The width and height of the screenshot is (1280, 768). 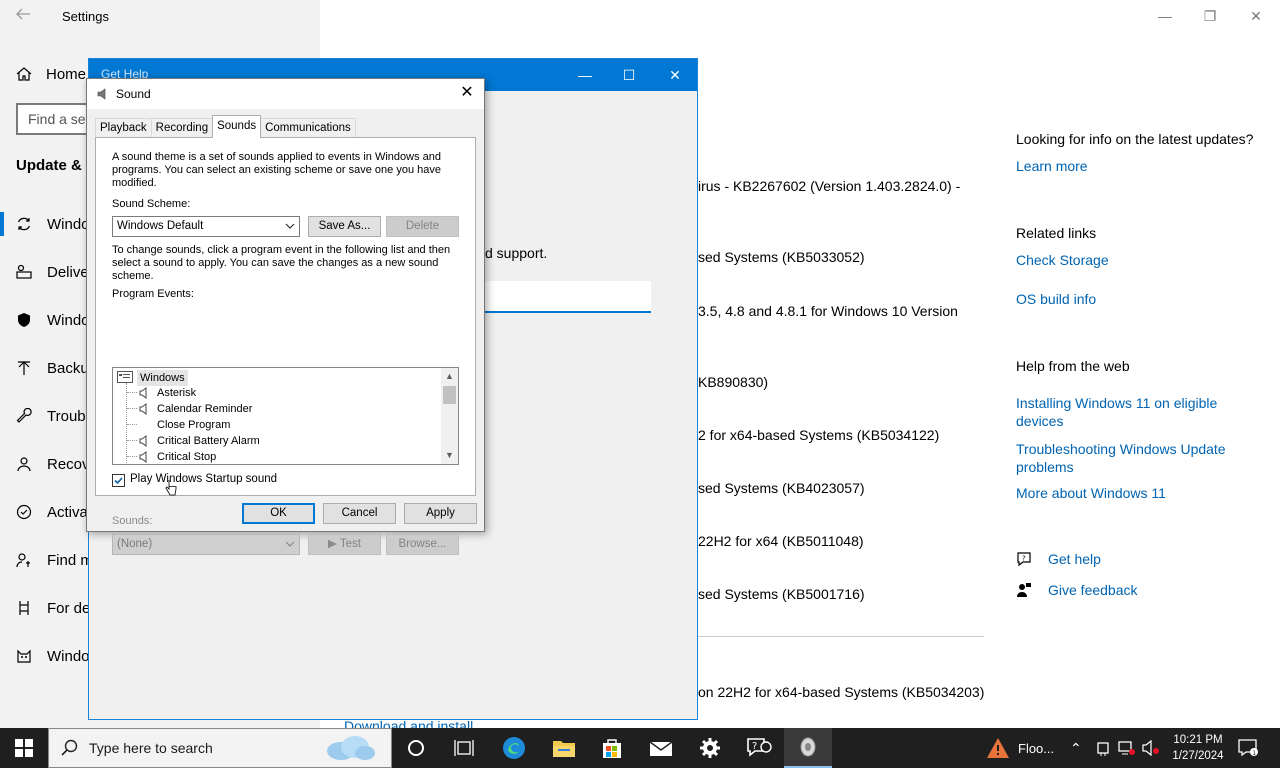 I want to click on mail-app, so click(x=661, y=748).